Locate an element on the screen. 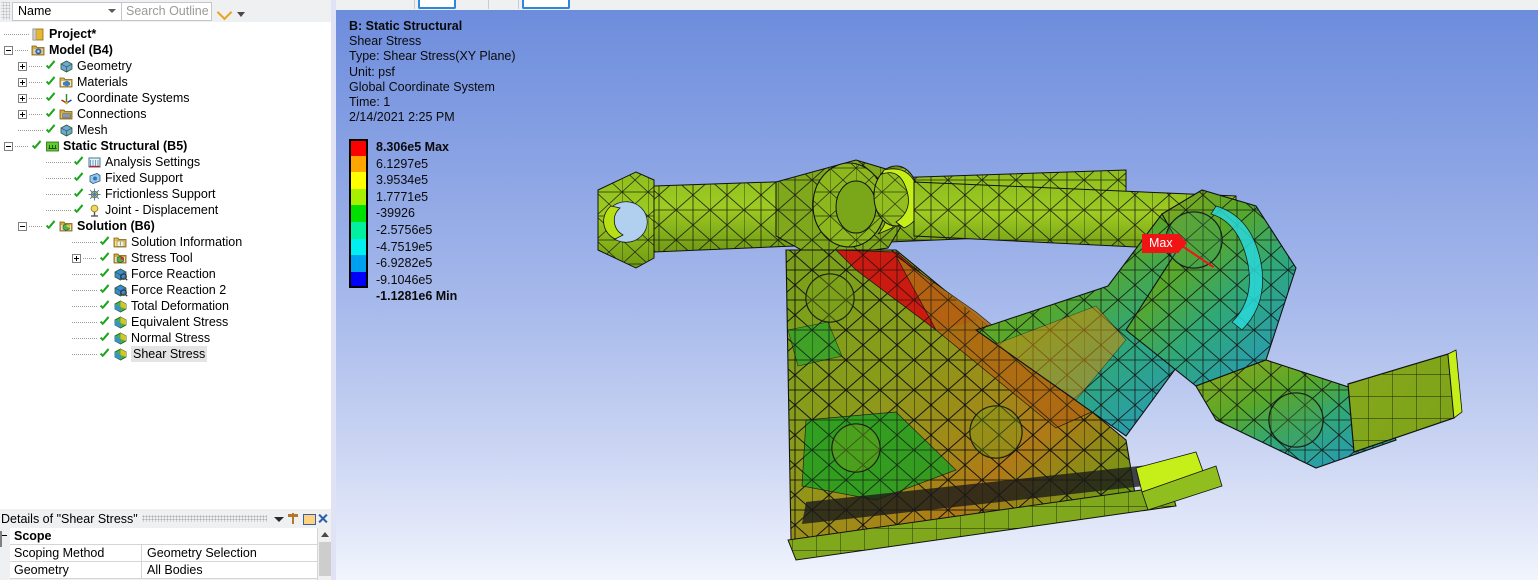 The height and width of the screenshot is (580, 1538). legend-band: 6.1297e5 is located at coordinates (403, 164).